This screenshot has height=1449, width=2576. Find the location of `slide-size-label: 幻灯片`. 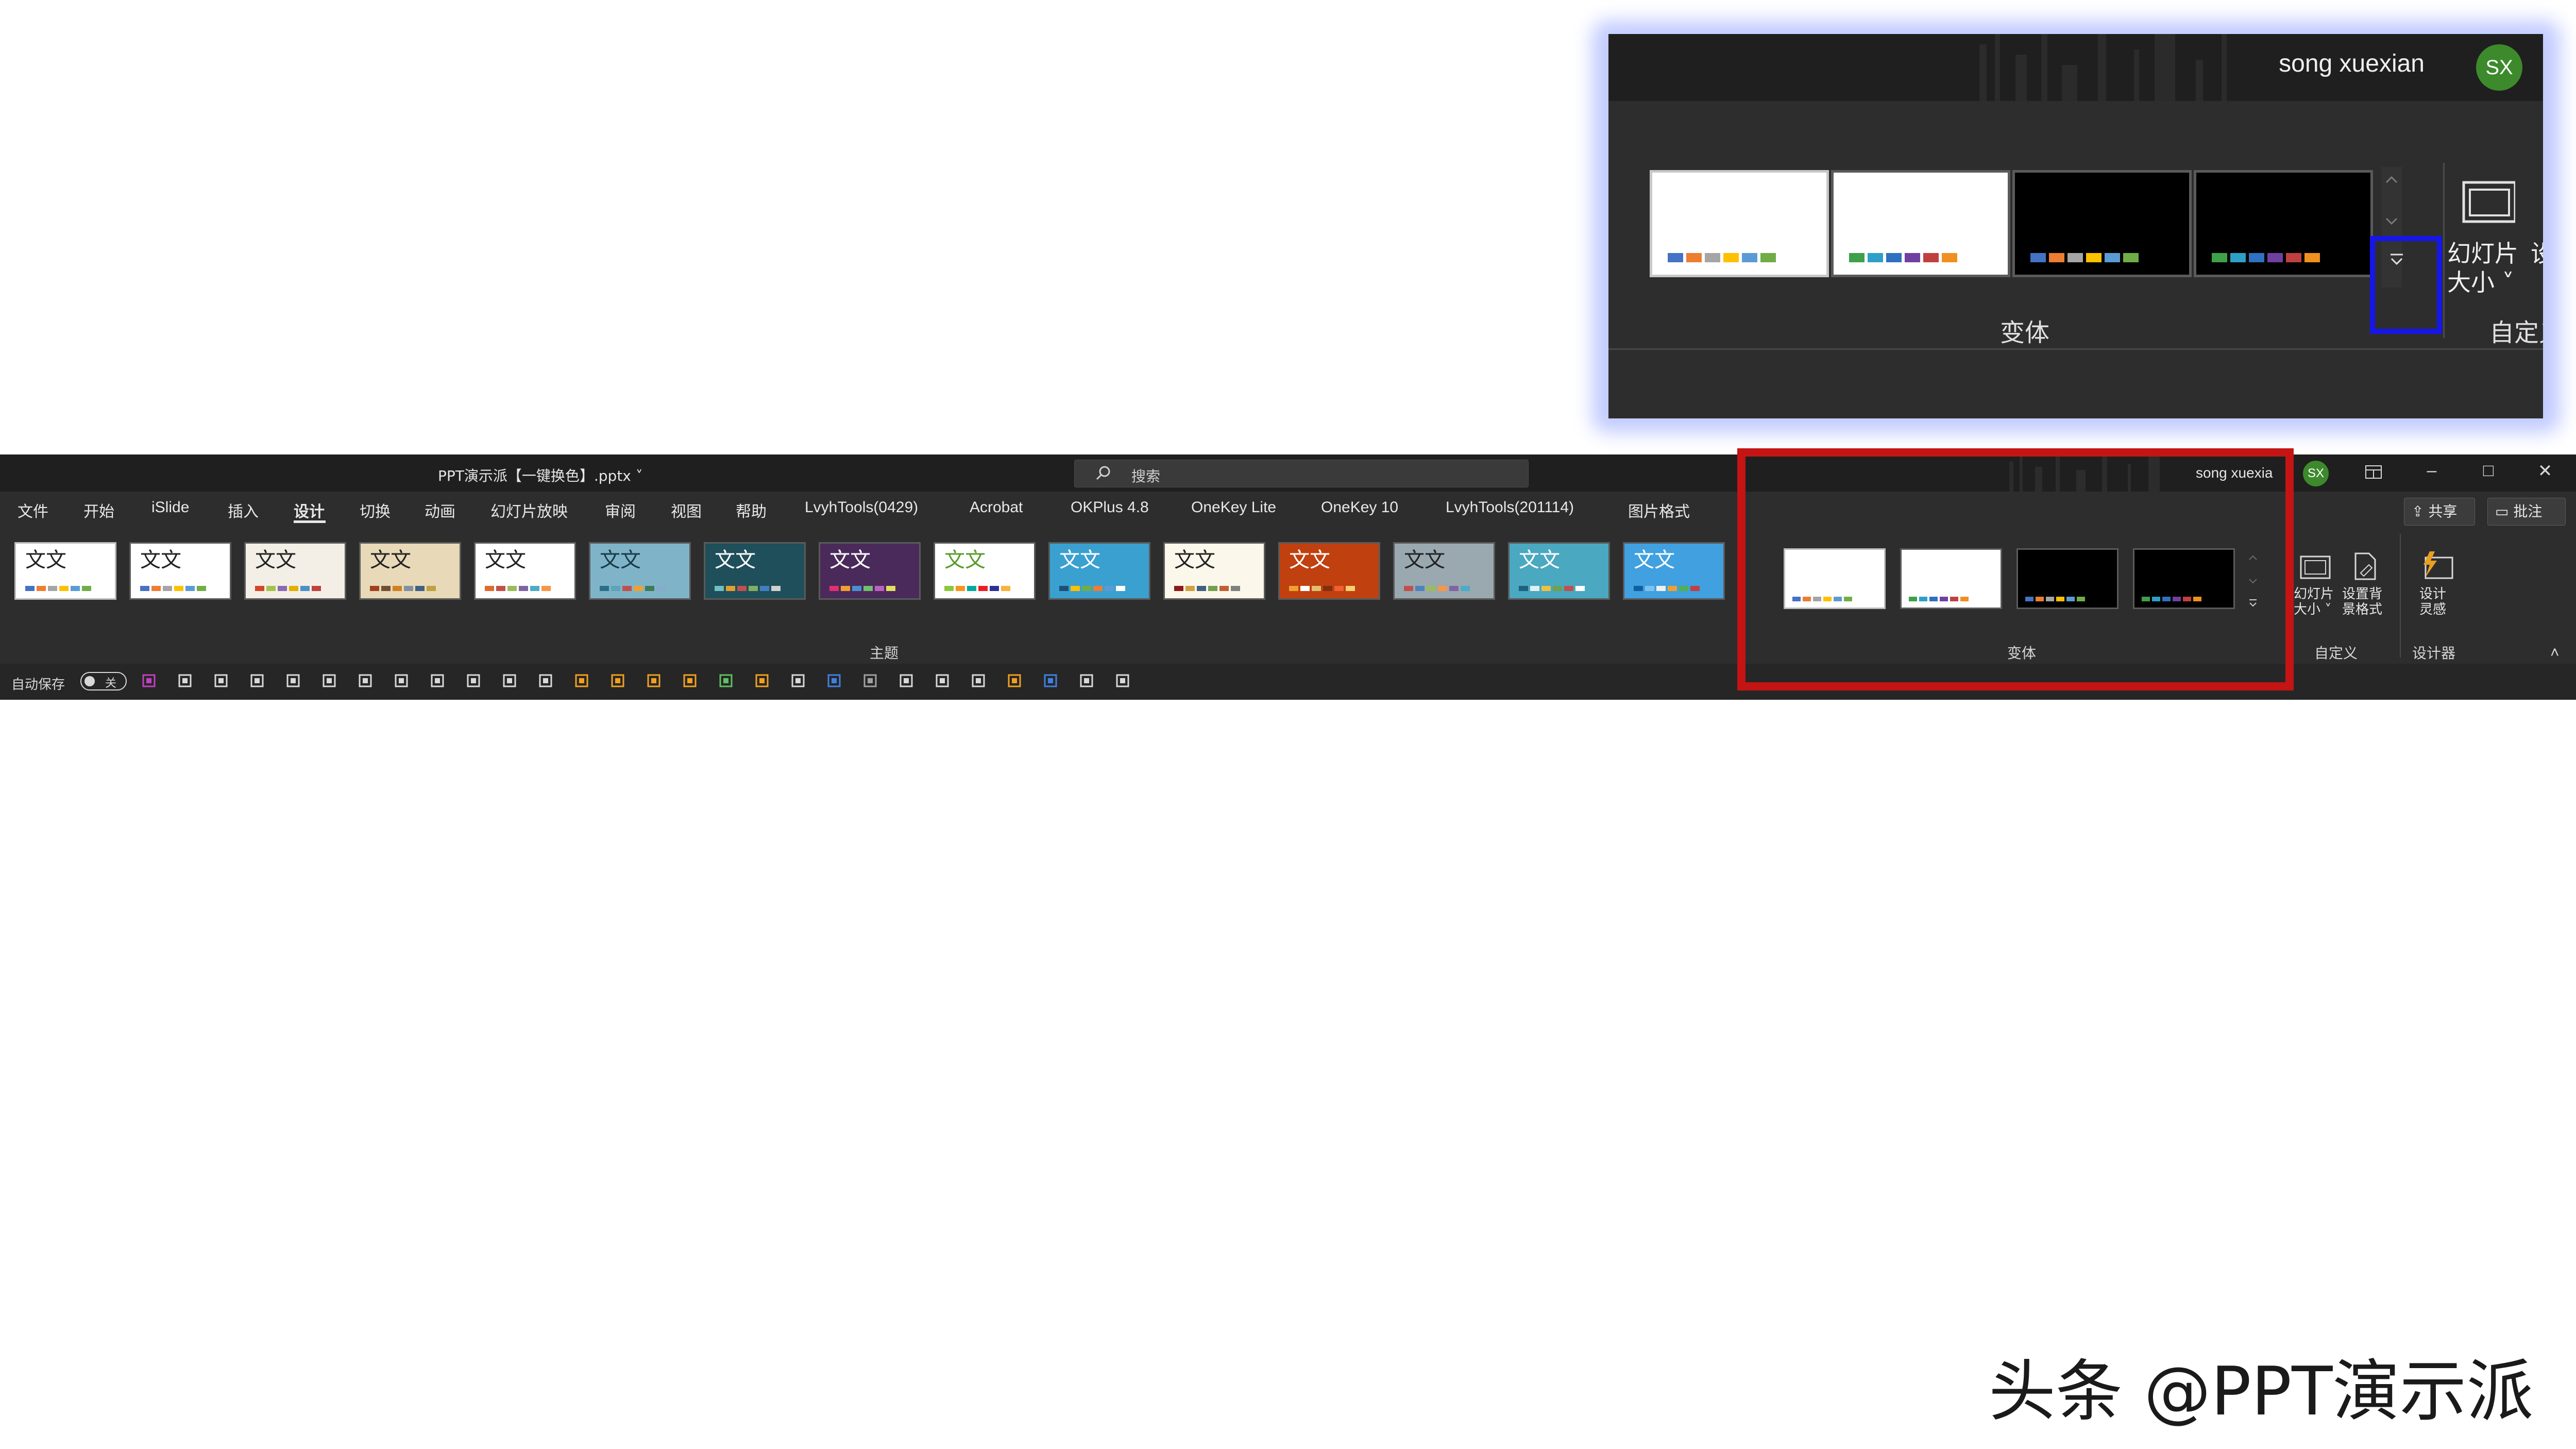

slide-size-label: 幻灯片 is located at coordinates (2314, 594).